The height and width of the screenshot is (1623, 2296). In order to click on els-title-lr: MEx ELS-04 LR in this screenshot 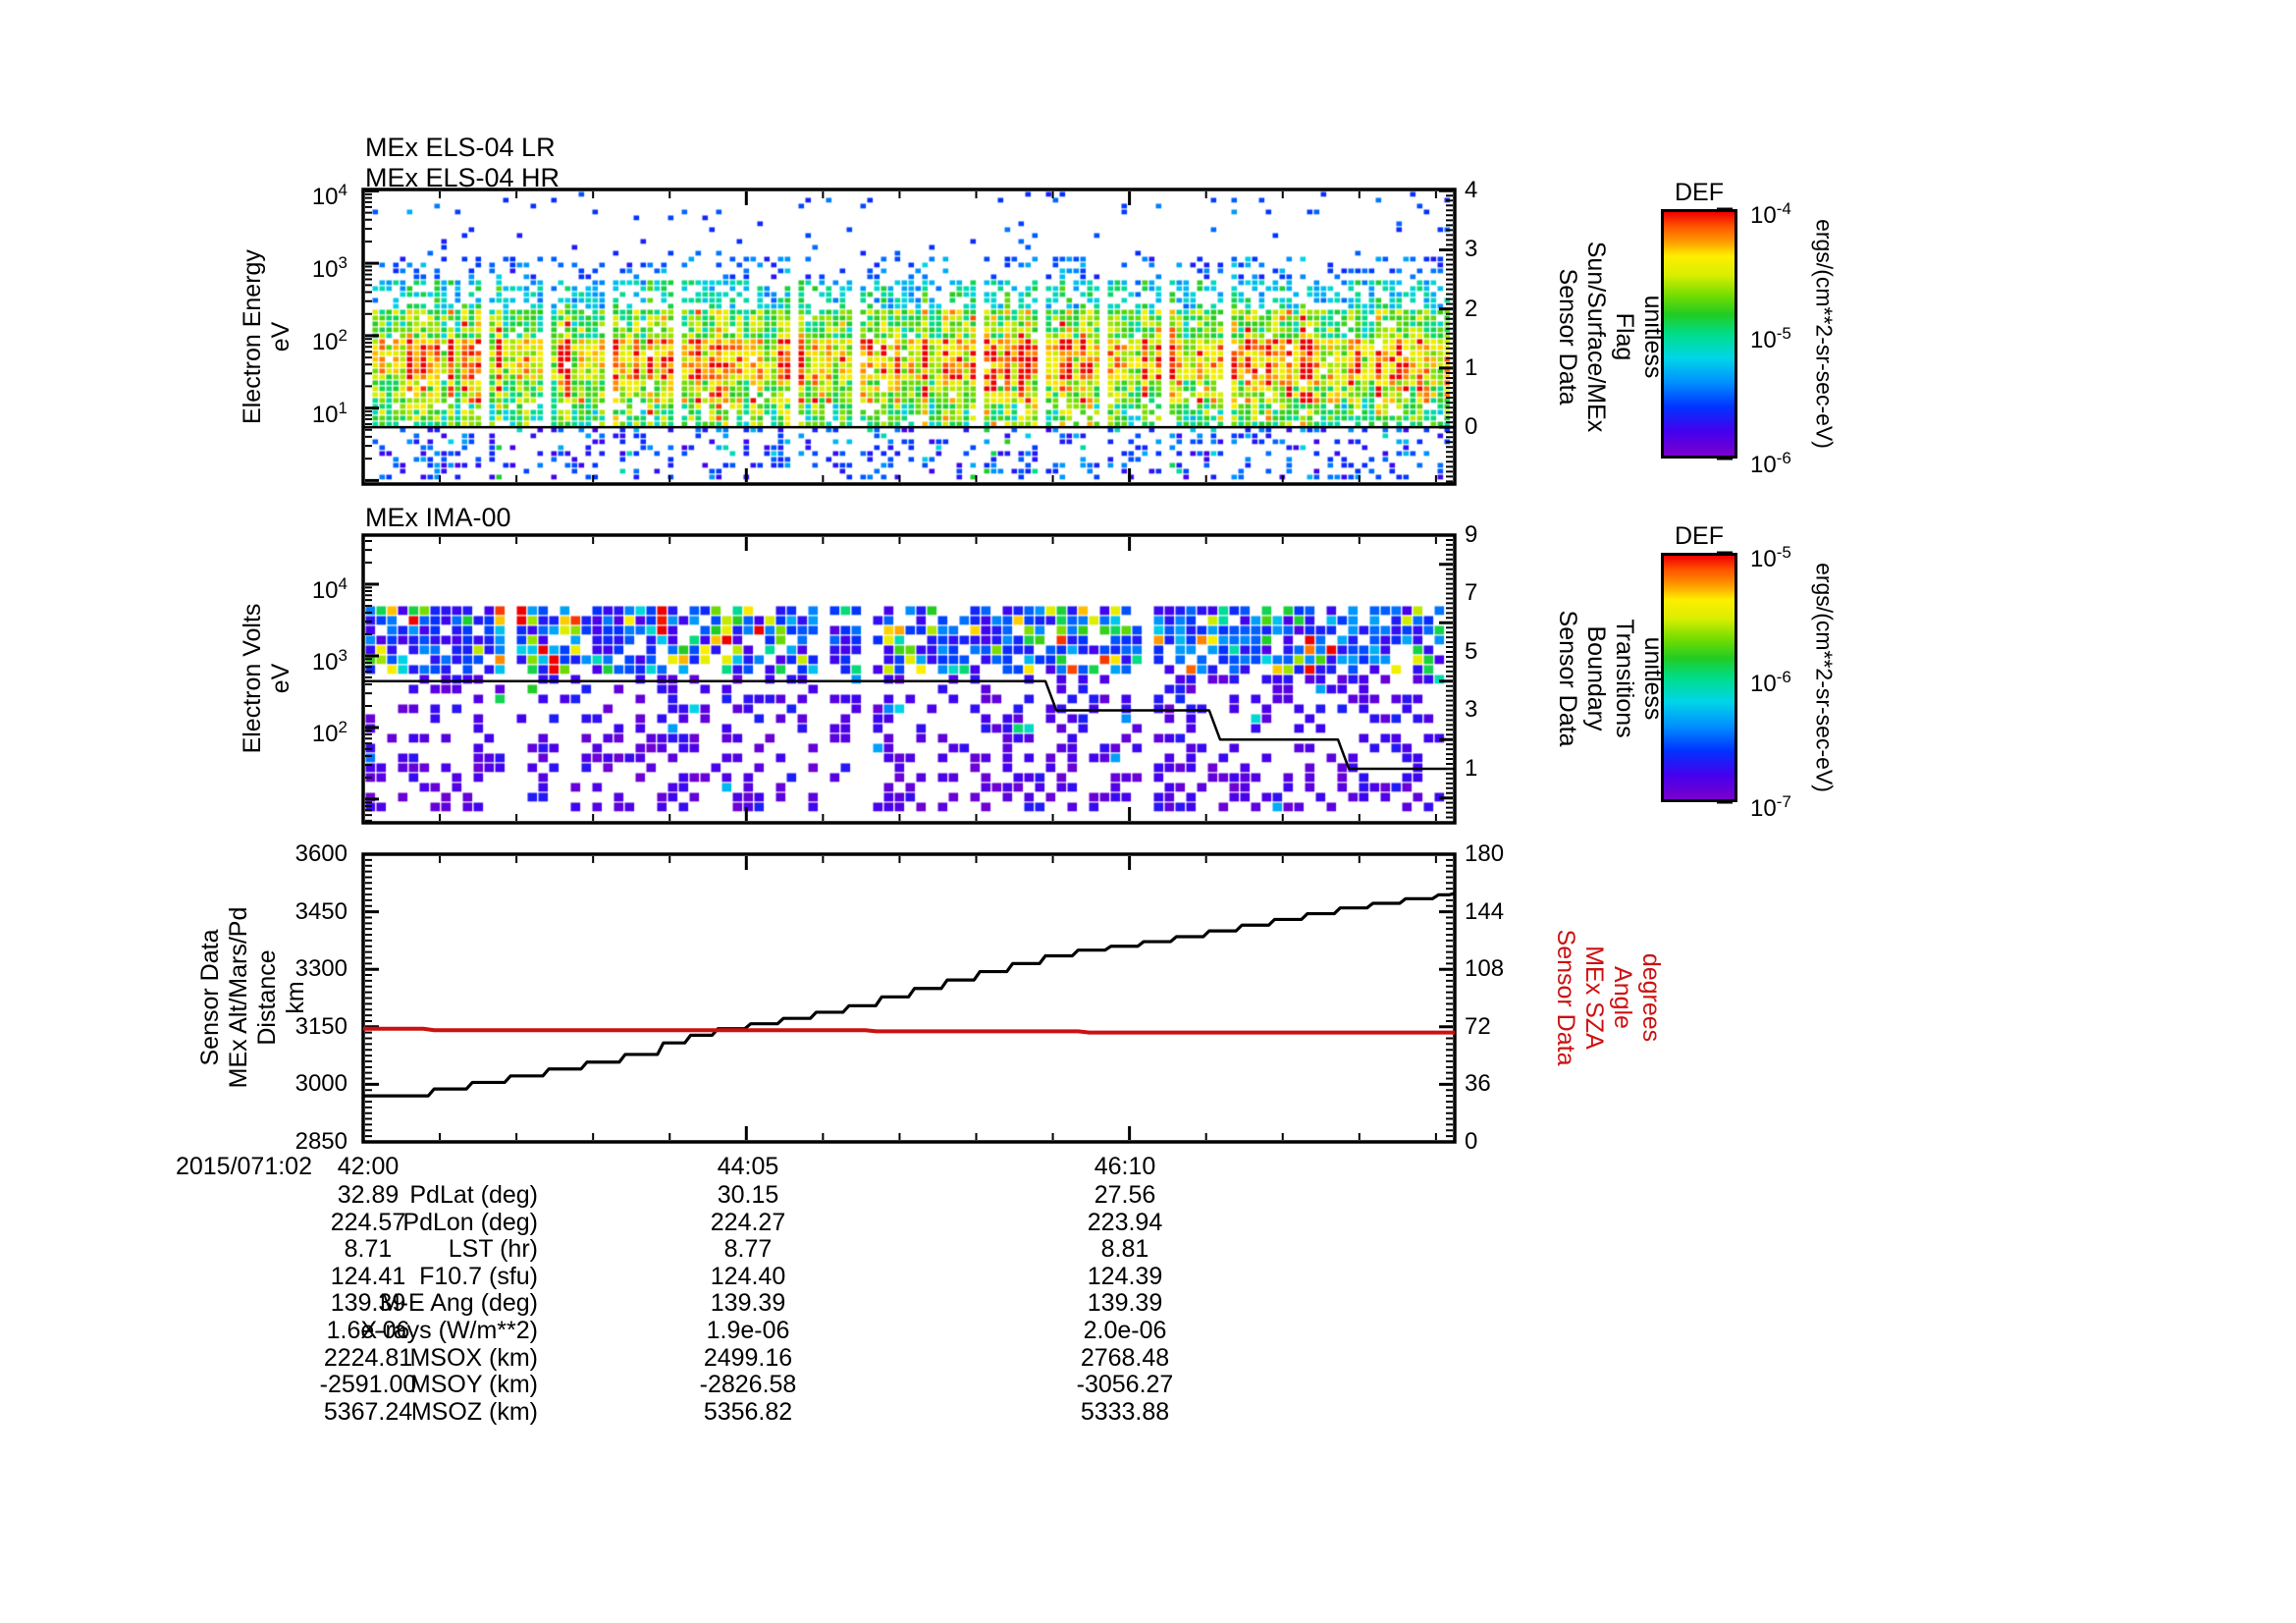, I will do `click(460, 147)`.